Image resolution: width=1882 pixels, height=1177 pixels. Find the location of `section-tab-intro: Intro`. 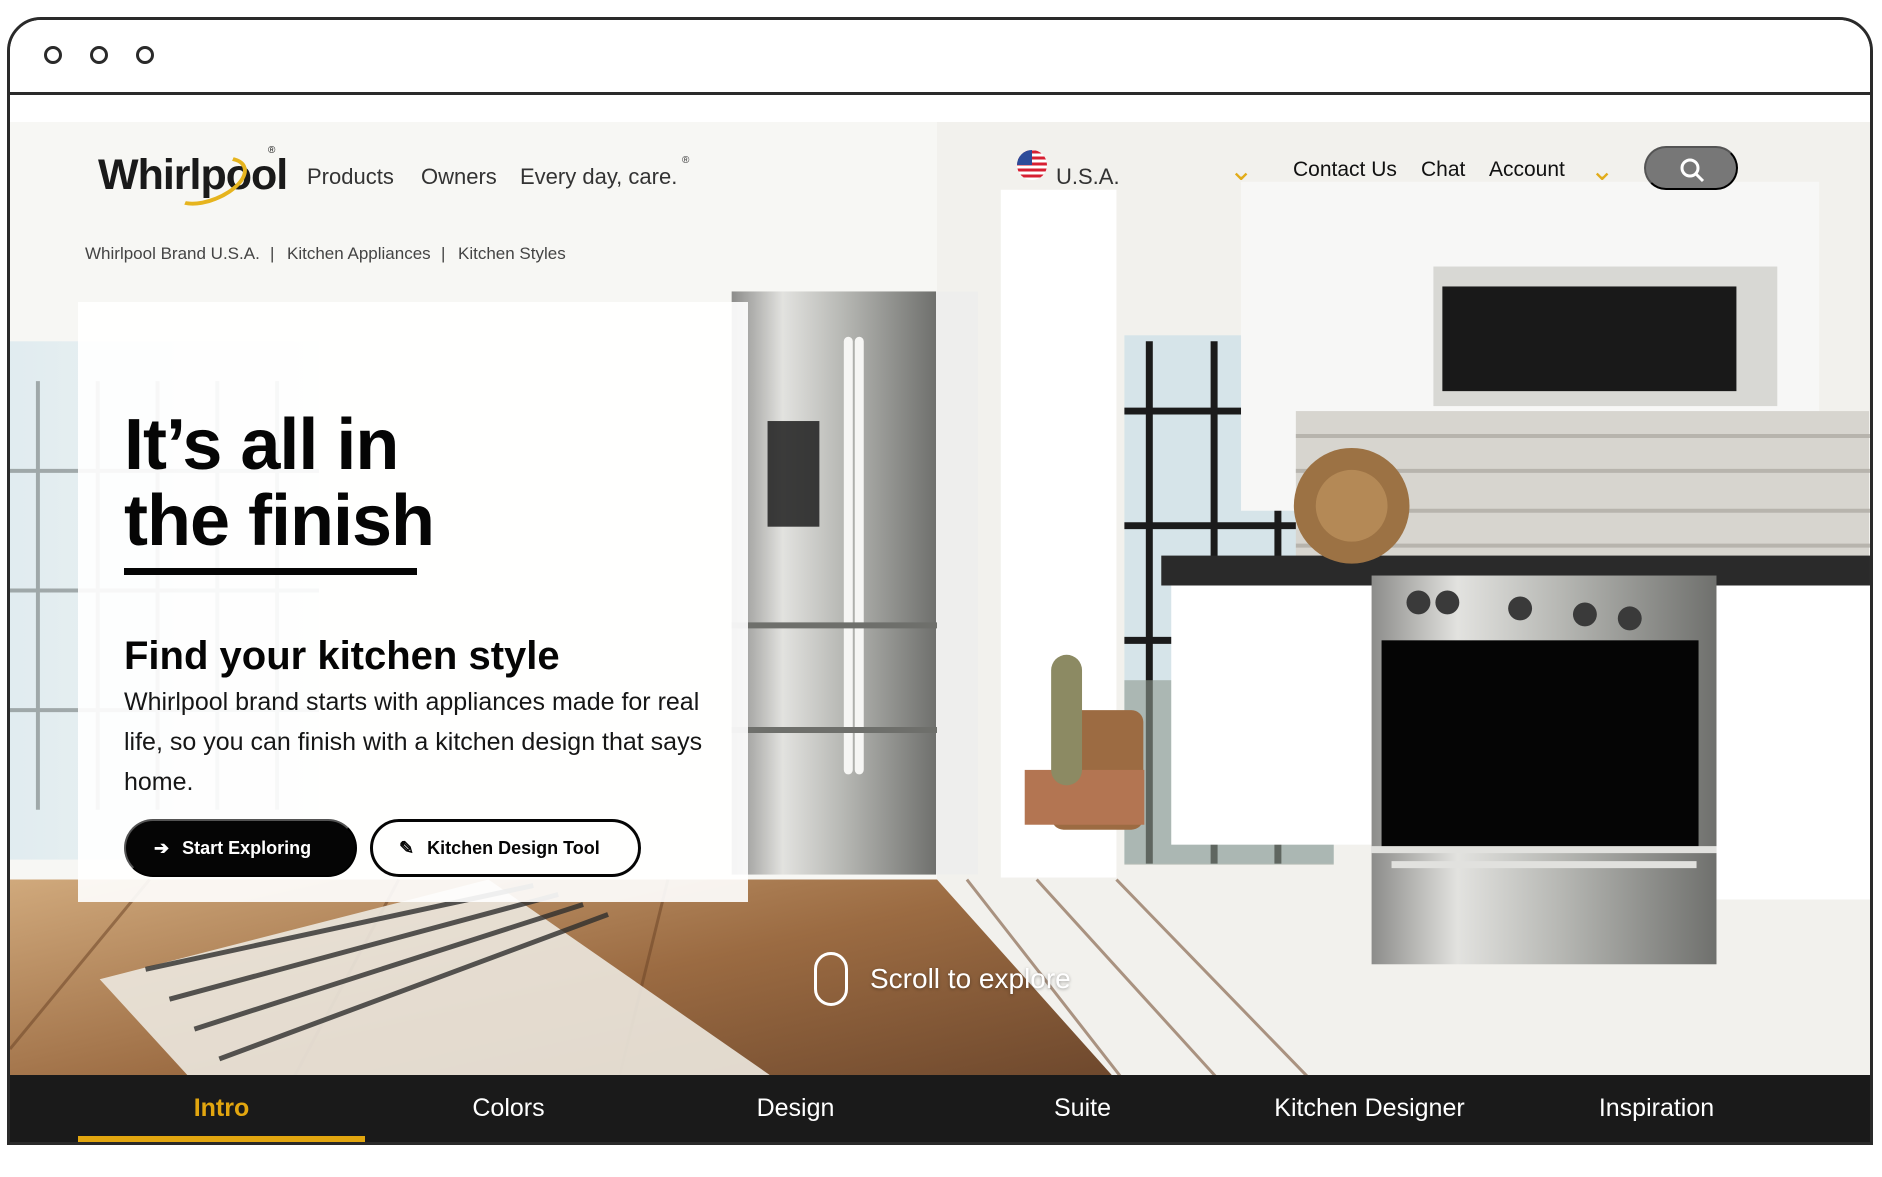

section-tab-intro: Intro is located at coordinates (221, 1108).